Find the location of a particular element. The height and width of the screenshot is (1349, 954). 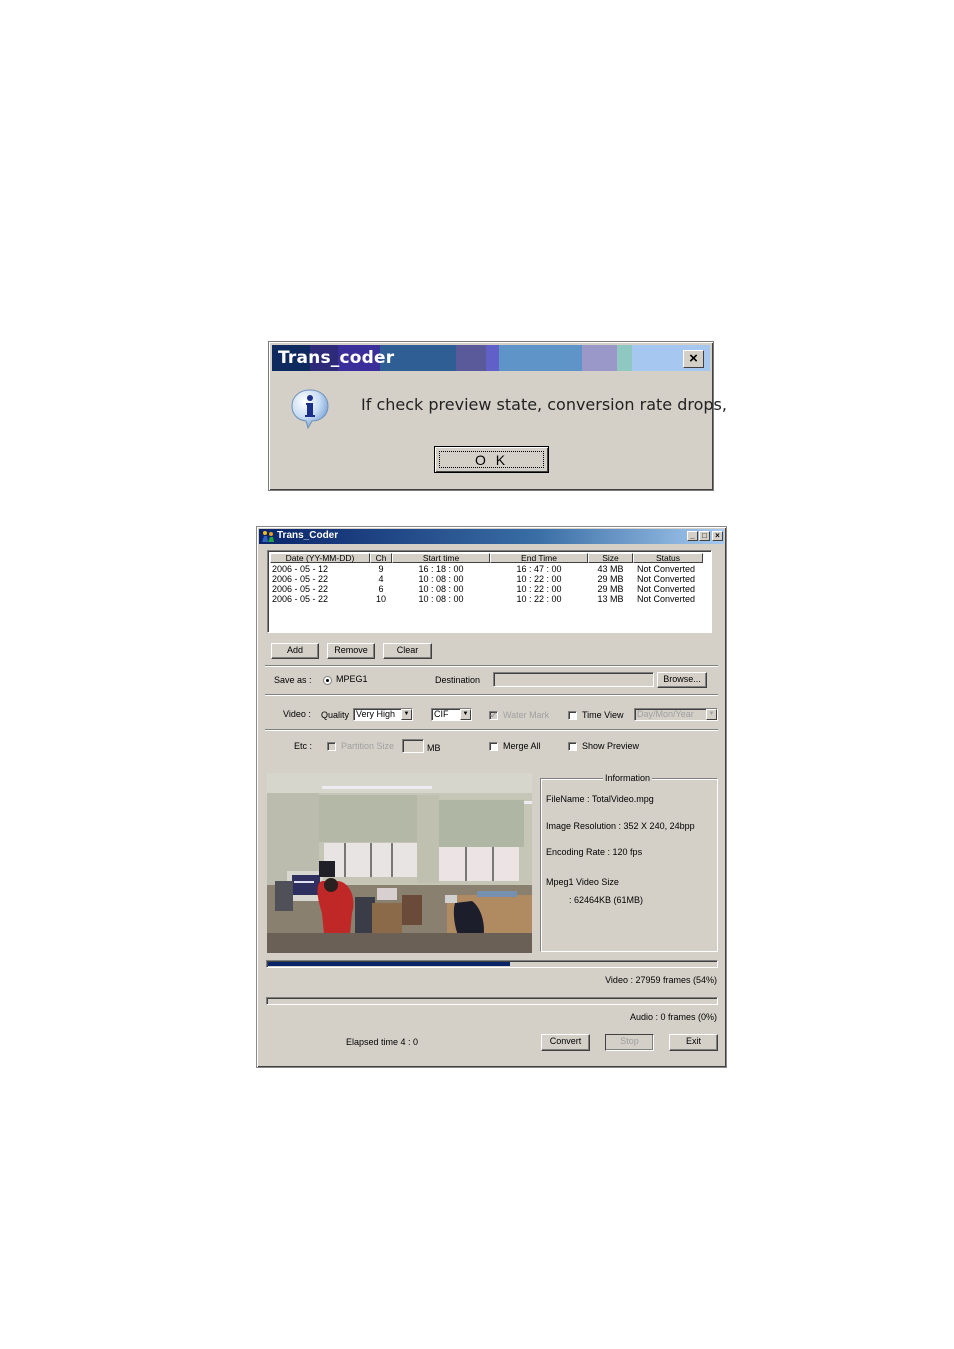

ok-button-label: O K is located at coordinates (491, 459).